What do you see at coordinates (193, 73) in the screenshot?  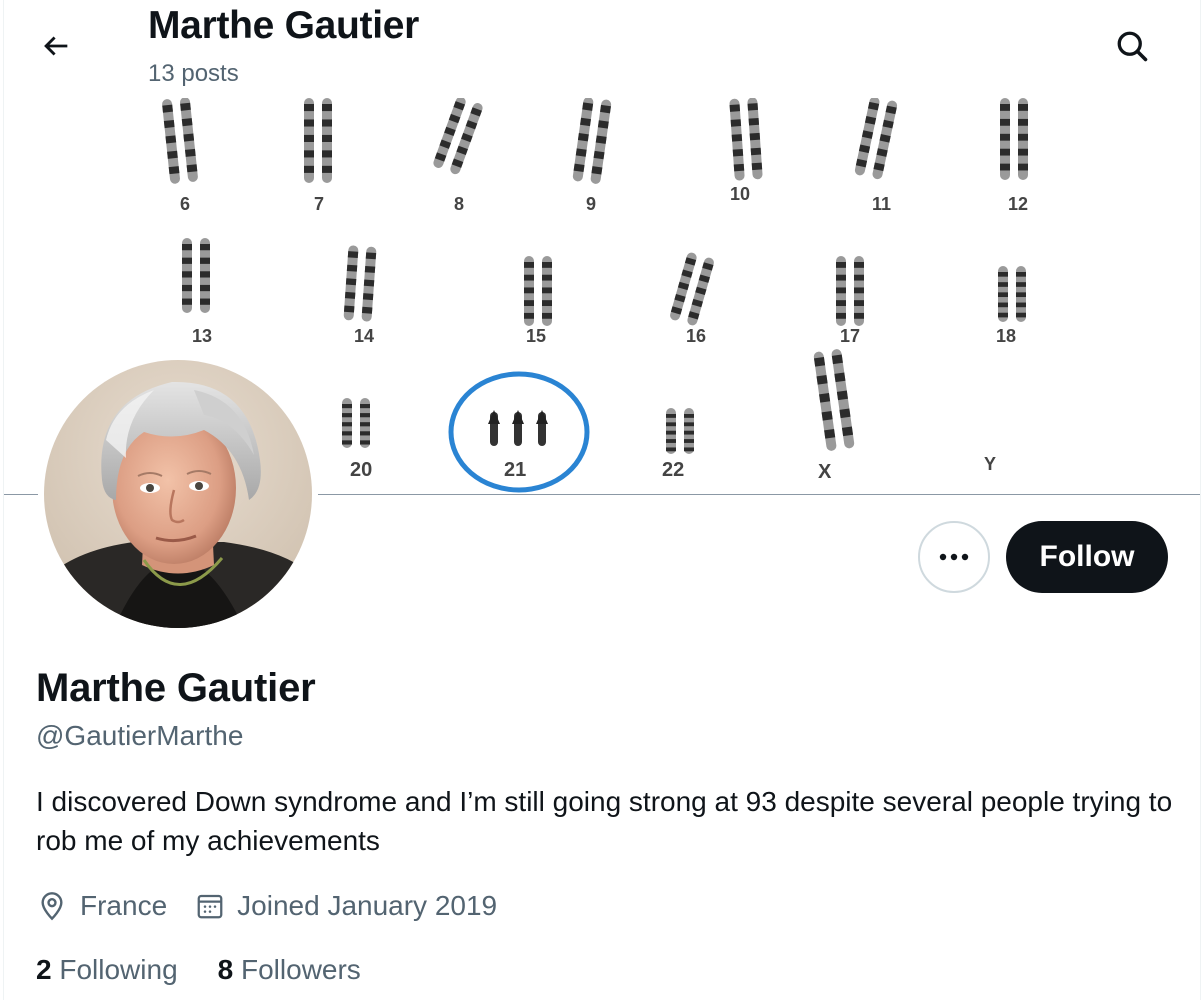 I see `posts-count: 13 posts` at bounding box center [193, 73].